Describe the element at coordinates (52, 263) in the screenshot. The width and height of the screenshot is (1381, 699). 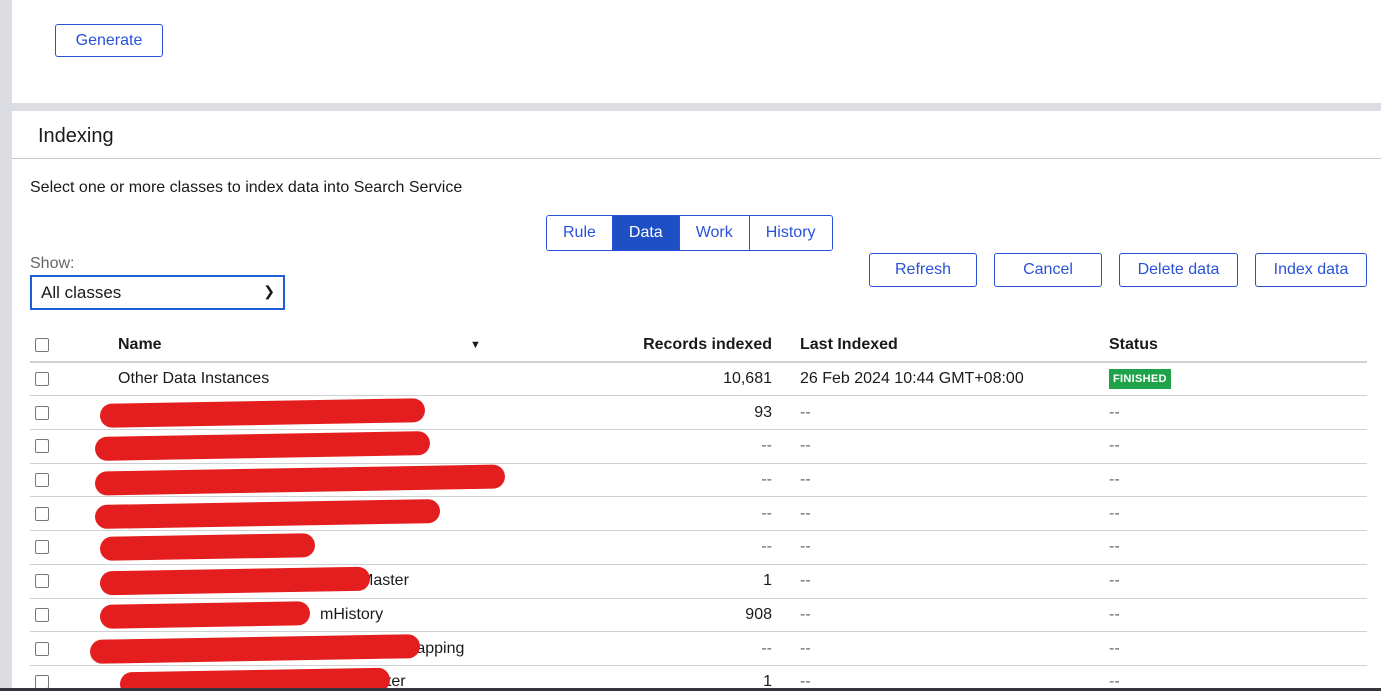
I see `show-label: Show:` at that location.